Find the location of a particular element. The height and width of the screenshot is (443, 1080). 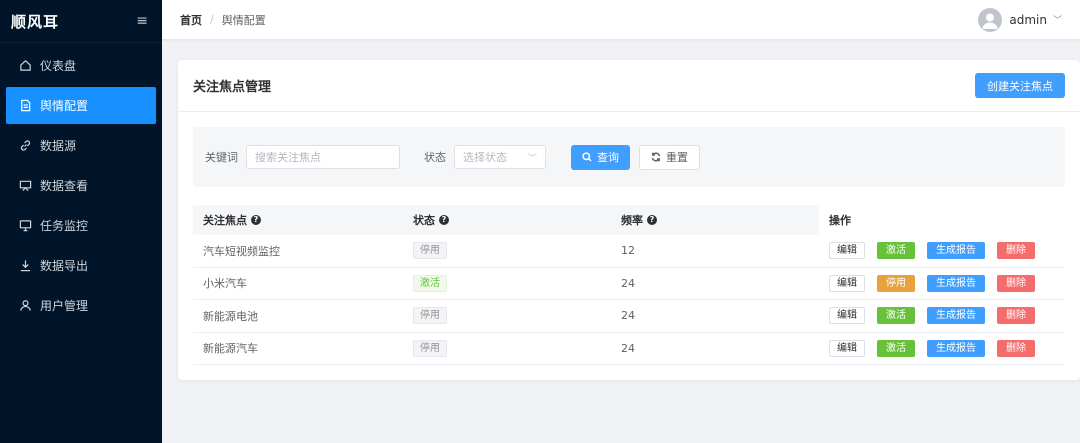

table-row: 新能源汽车 停用 24 编辑 激活 生成报告 删除 is located at coordinates (629, 349).